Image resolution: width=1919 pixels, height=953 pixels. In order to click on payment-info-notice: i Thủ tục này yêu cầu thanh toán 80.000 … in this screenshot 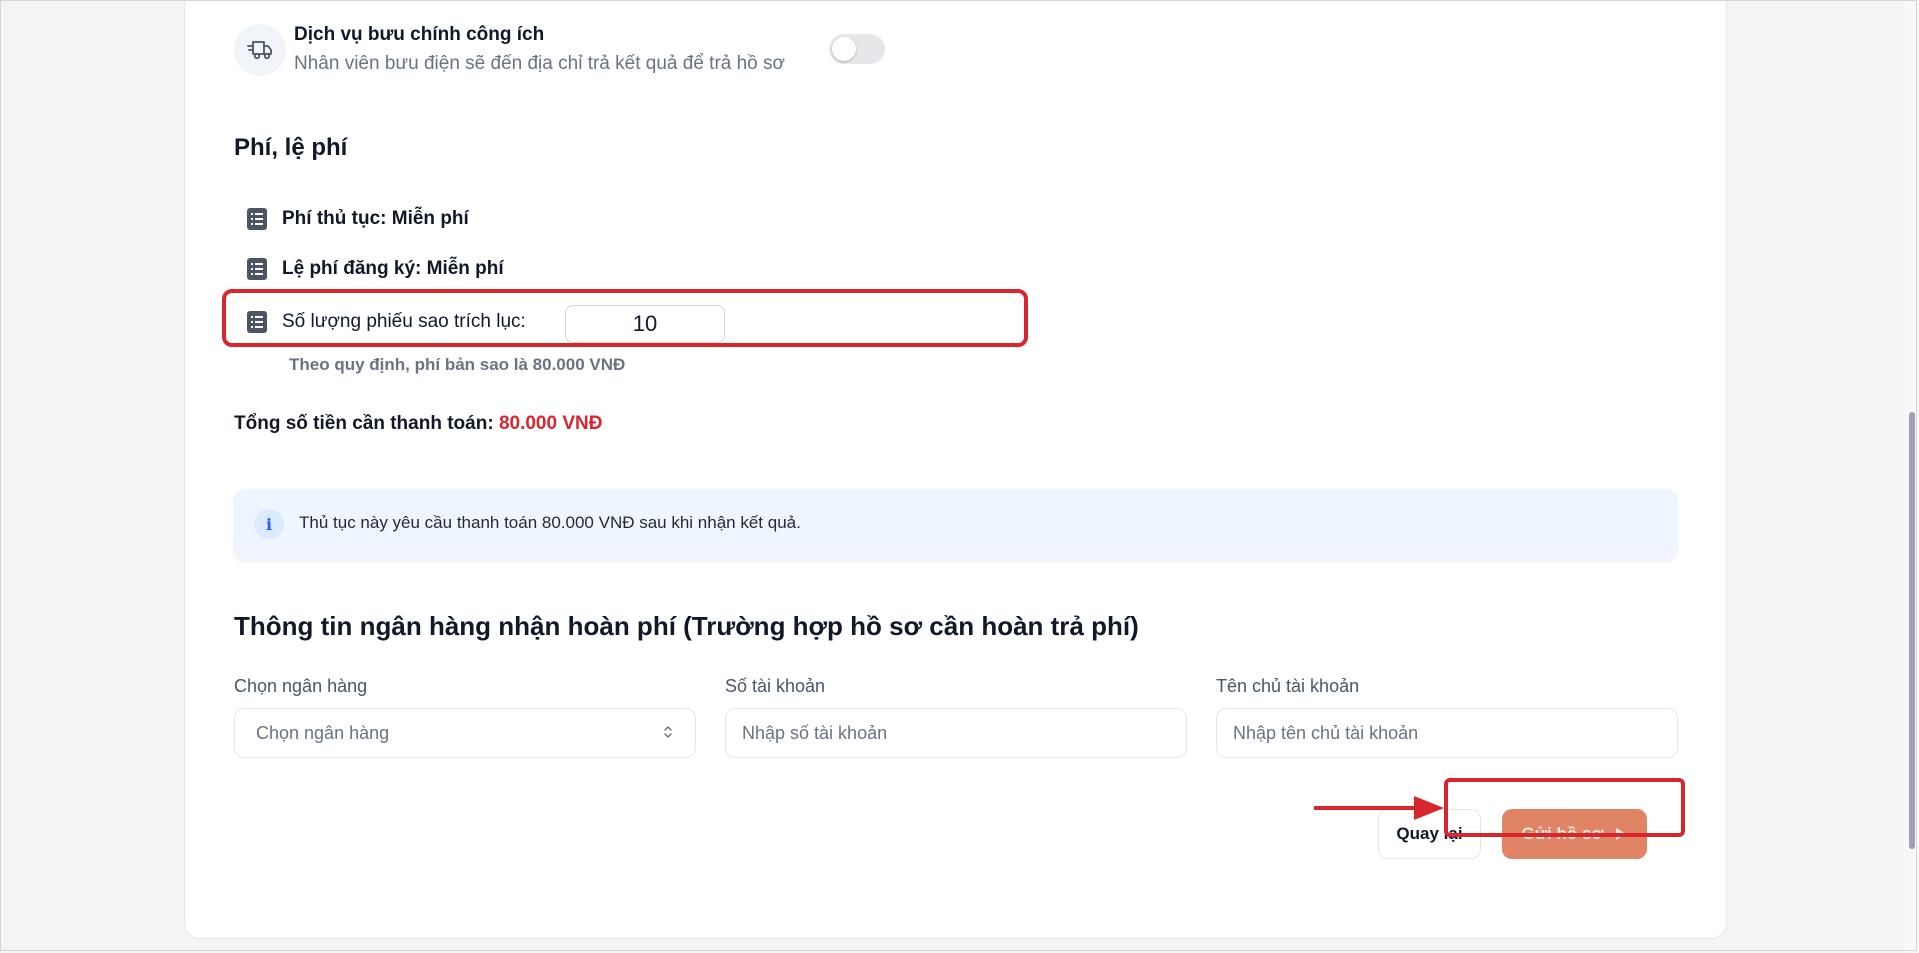, I will do `click(955, 524)`.